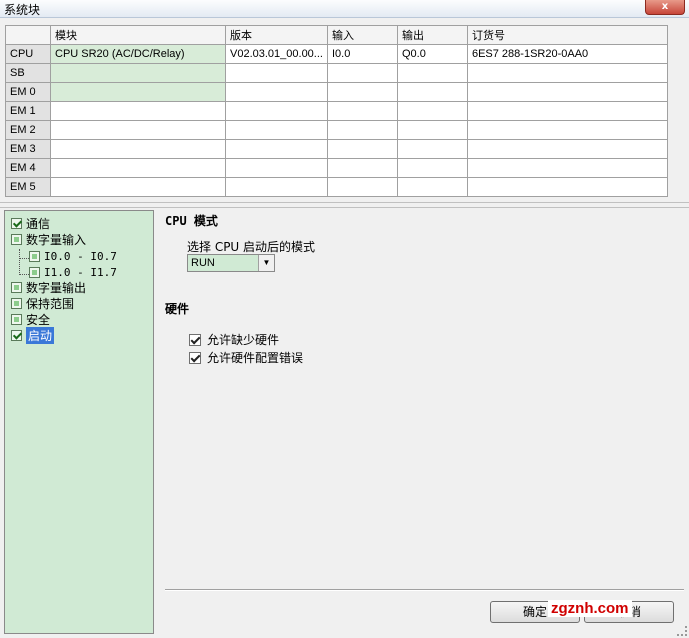 The image size is (689, 638). What do you see at coordinates (266, 263) in the screenshot?
I see `chevron-down-icon: ▼` at bounding box center [266, 263].